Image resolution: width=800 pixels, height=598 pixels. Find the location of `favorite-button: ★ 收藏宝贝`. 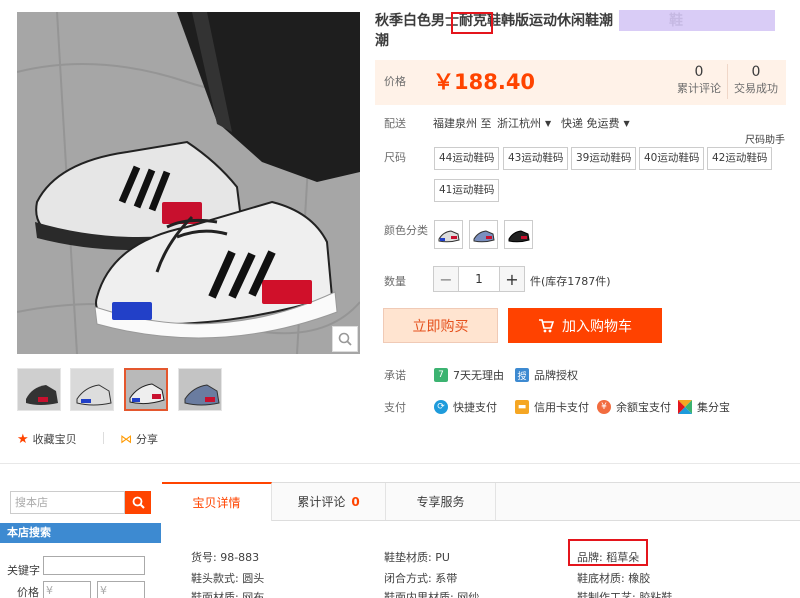

favorite-button: ★ 收藏宝贝 is located at coordinates (47, 439).